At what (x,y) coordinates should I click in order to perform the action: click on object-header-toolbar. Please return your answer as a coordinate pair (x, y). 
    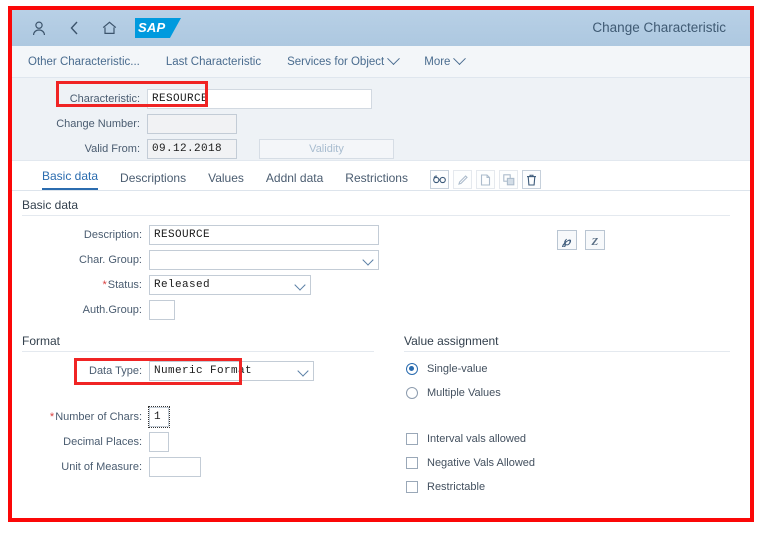
    Looking at the image, I should click on (485, 179).